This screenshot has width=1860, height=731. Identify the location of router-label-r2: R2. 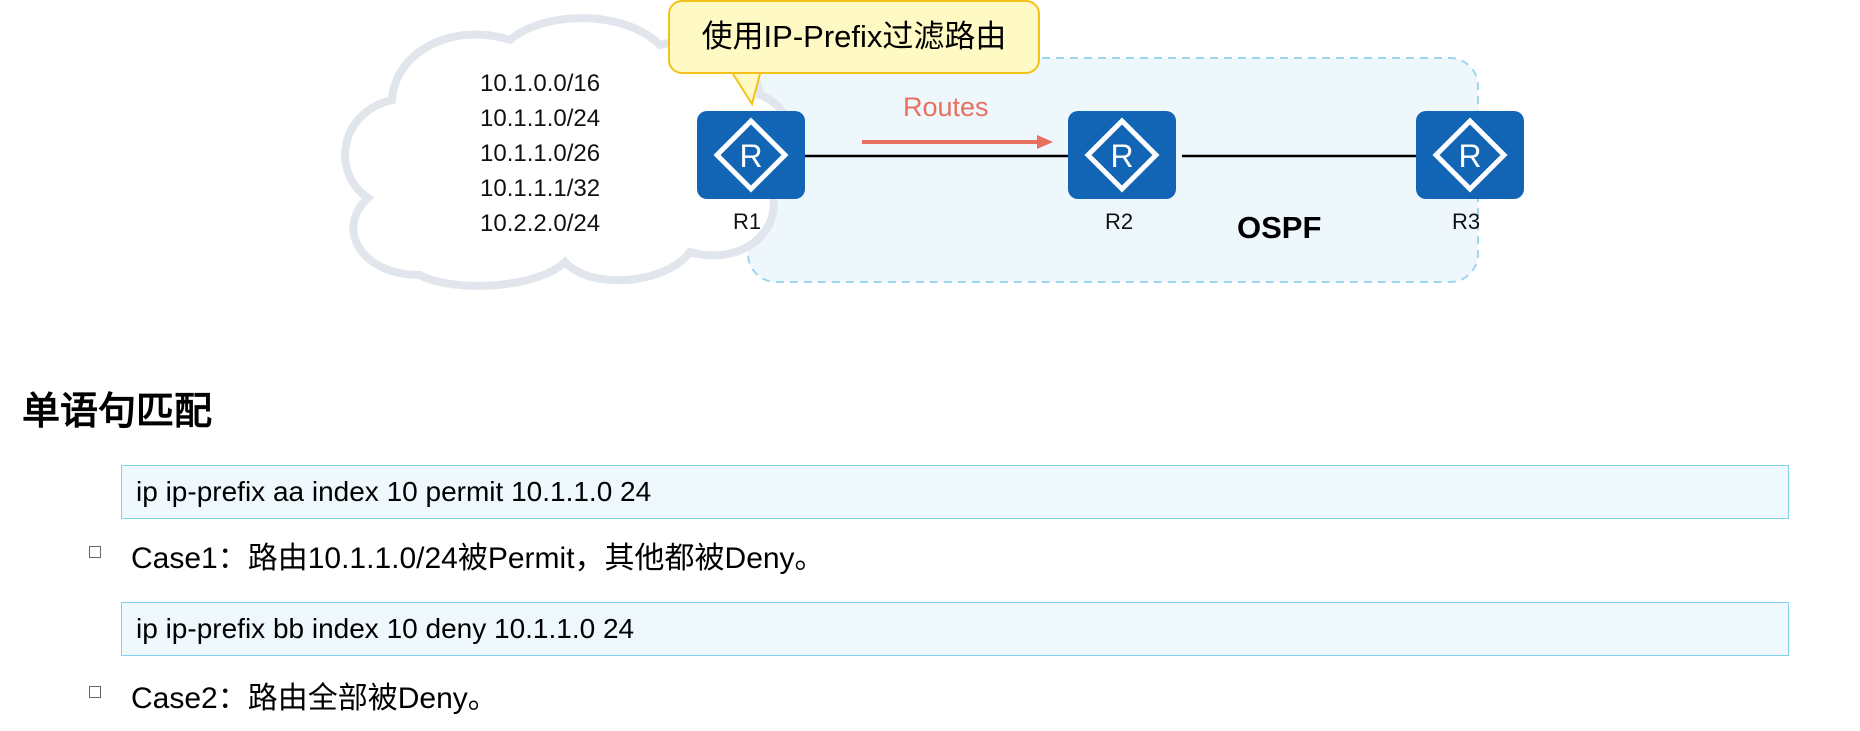
(1119, 221).